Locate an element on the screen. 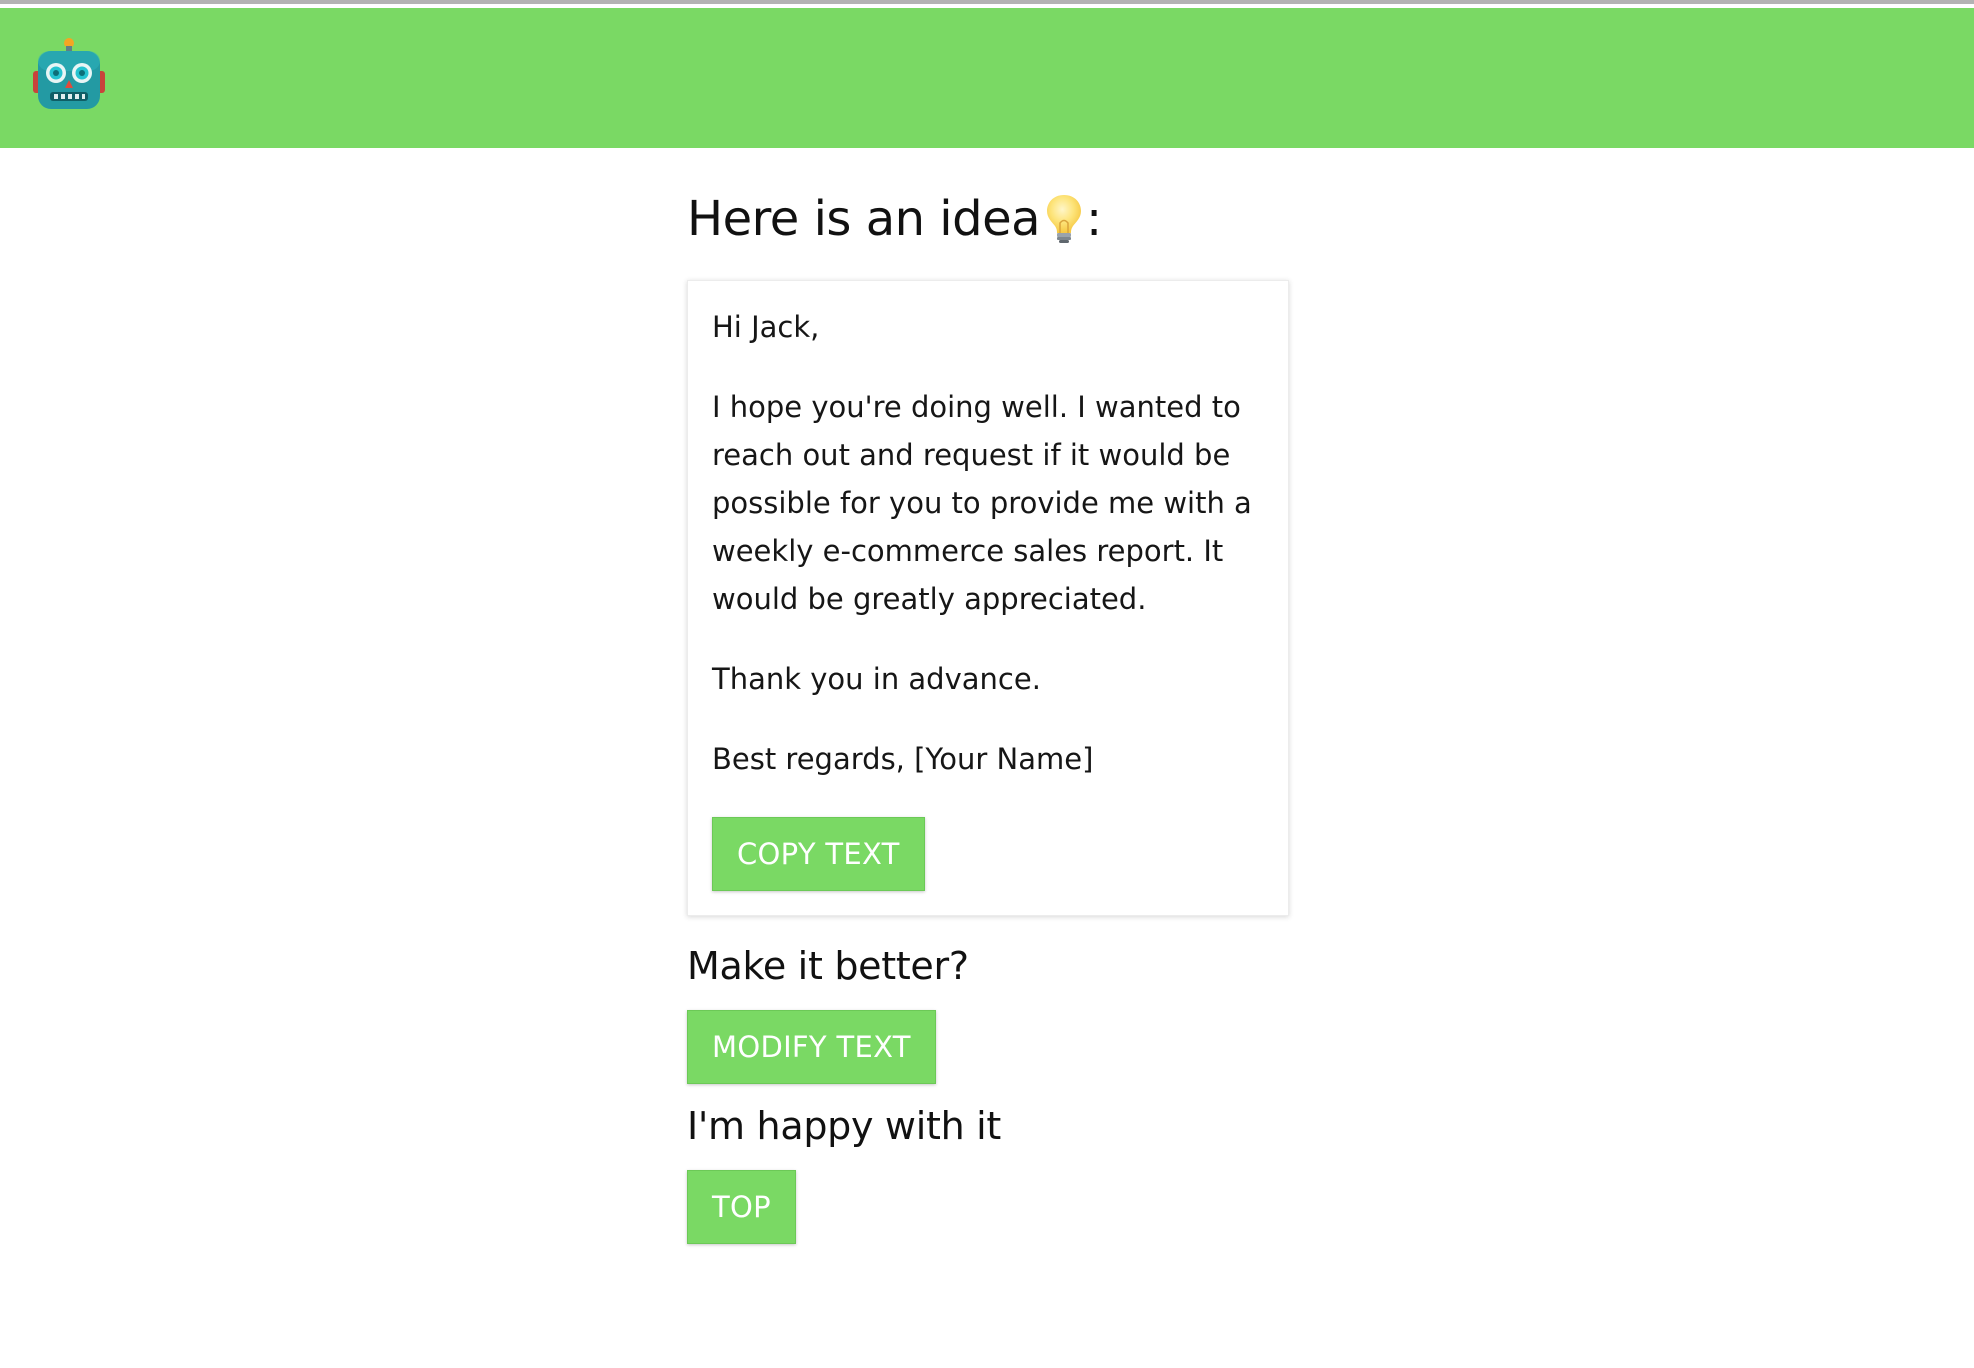 Image resolution: width=1974 pixels, height=1368 pixels. idea-heading-text: Here is an idea is located at coordinates (864, 219).